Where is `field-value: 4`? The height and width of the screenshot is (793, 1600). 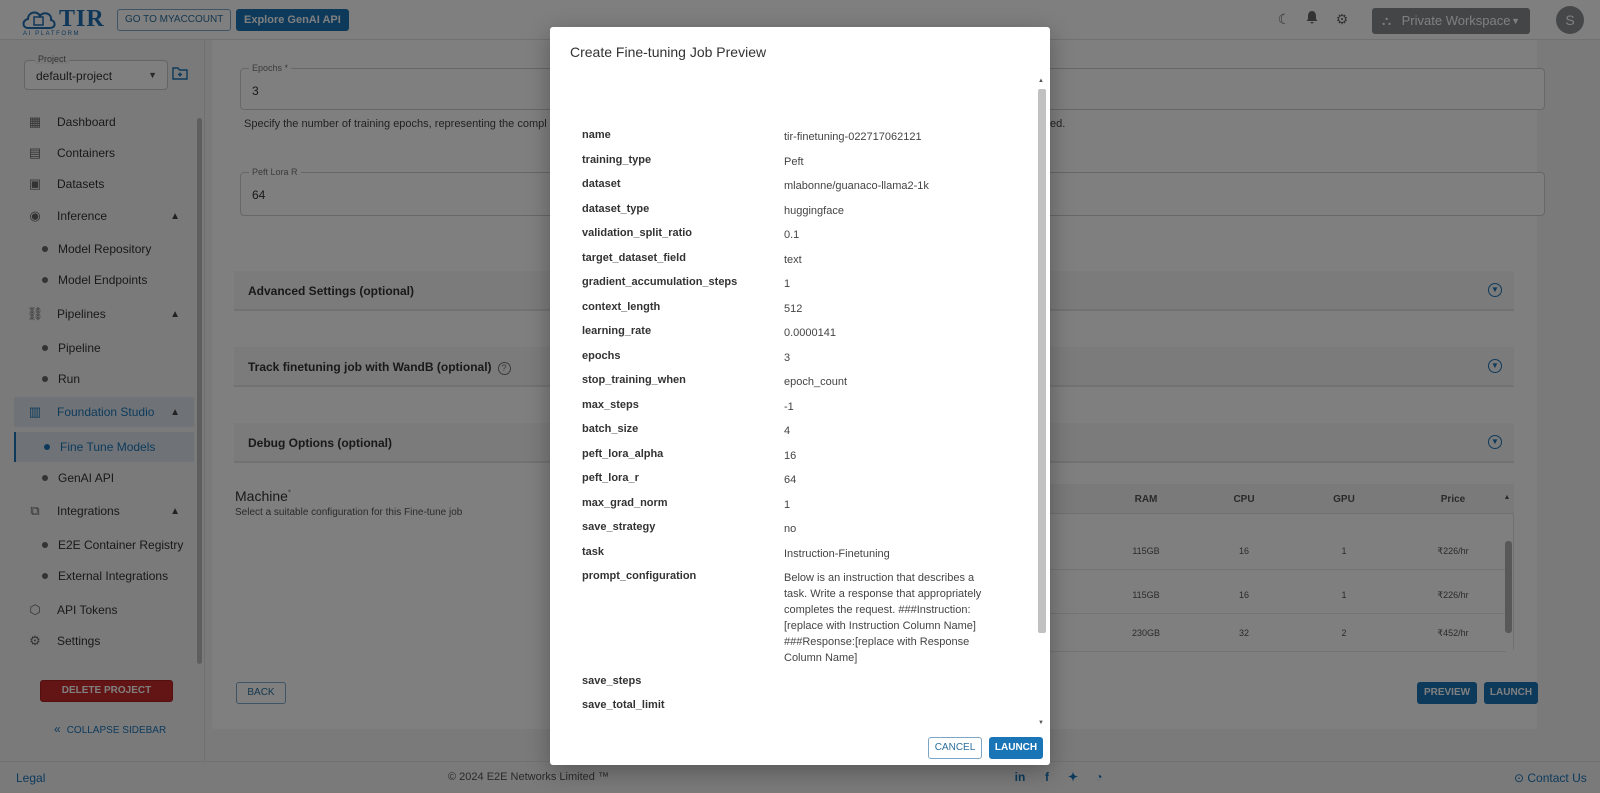
field-value: 4 is located at coordinates (787, 431).